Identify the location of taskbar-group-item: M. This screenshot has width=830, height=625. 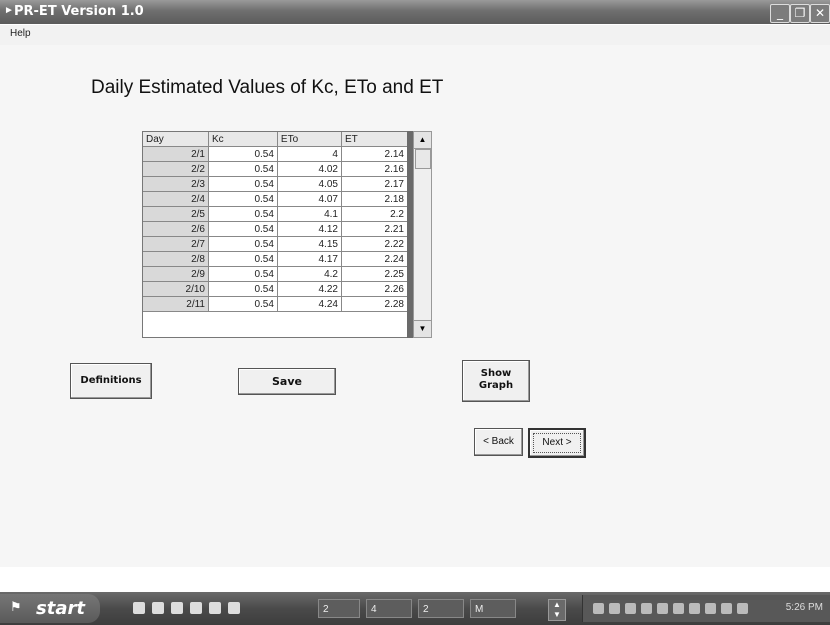
(493, 608).